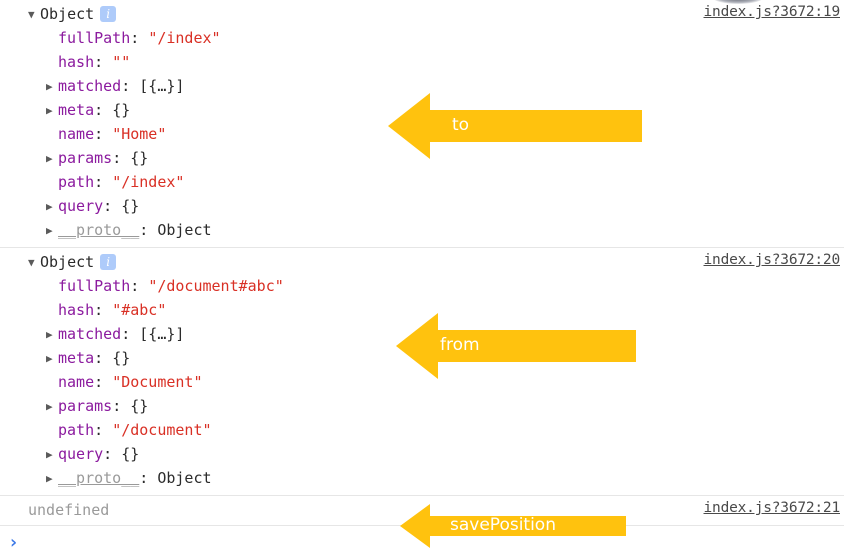 The image size is (844, 557). I want to click on property-value: "", so click(121, 62).